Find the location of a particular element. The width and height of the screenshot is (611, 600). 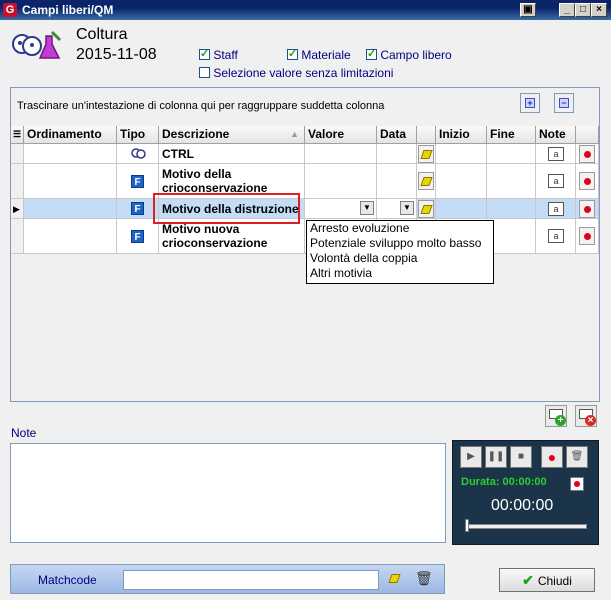

delete-row-button: × is located at coordinates (586, 416).